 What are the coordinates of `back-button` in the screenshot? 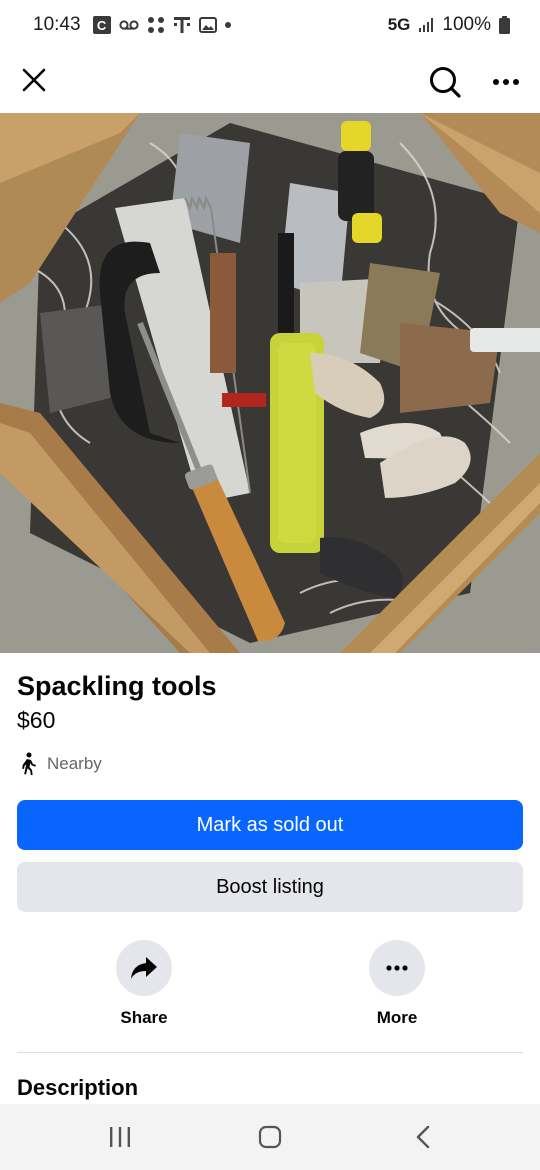 It's located at (423, 1137).